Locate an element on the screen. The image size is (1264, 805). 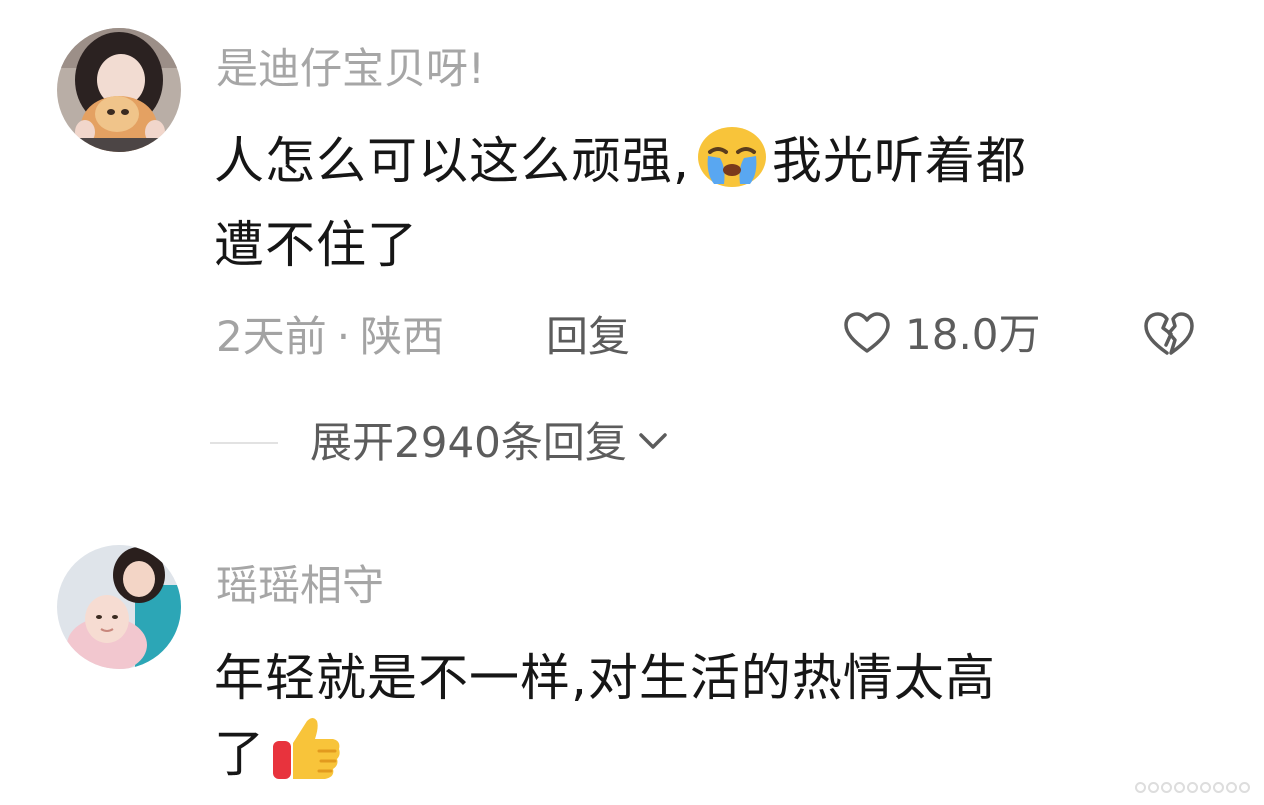
dislike-button is located at coordinates (1169, 336).